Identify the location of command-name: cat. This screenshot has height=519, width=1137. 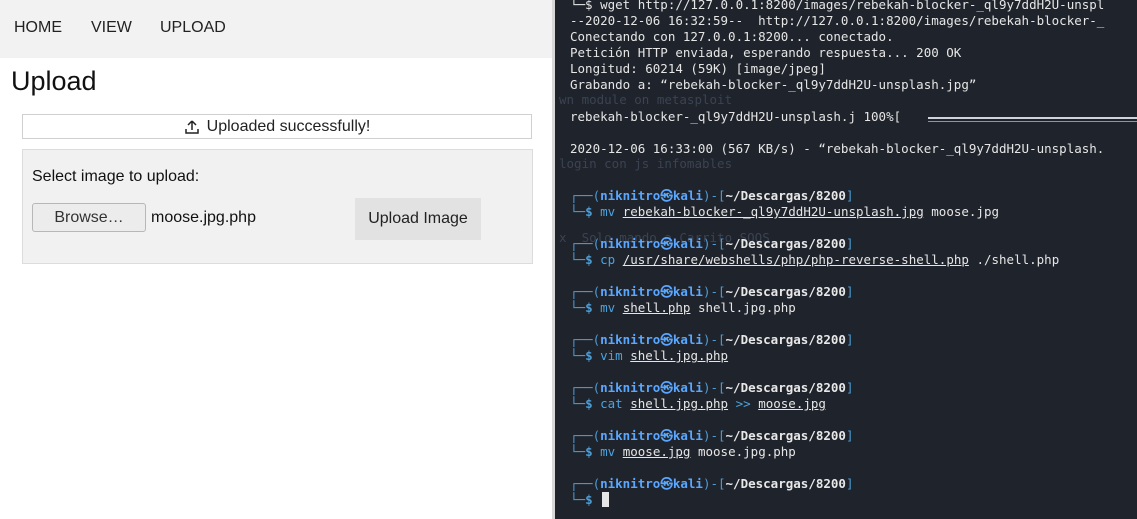
(611, 403).